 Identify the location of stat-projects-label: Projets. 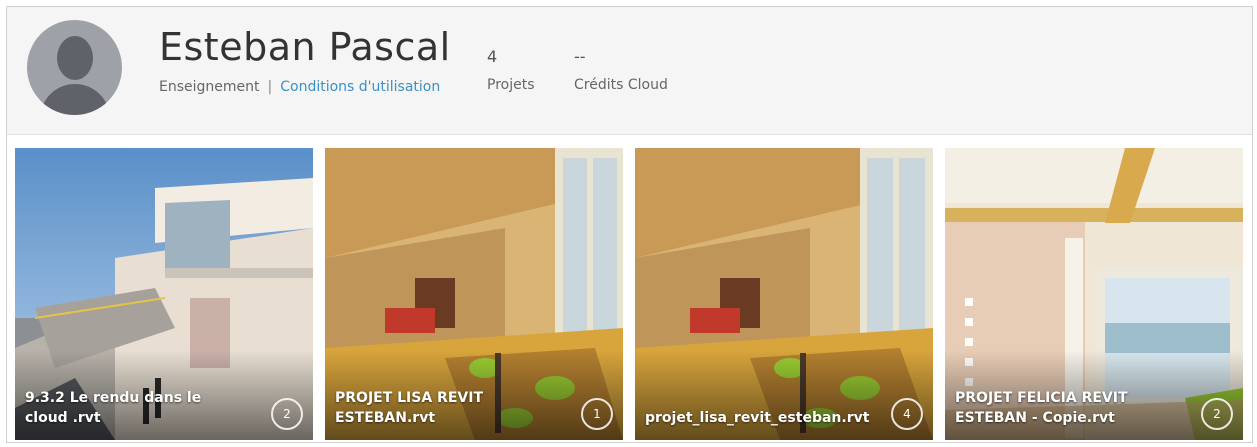
(511, 85).